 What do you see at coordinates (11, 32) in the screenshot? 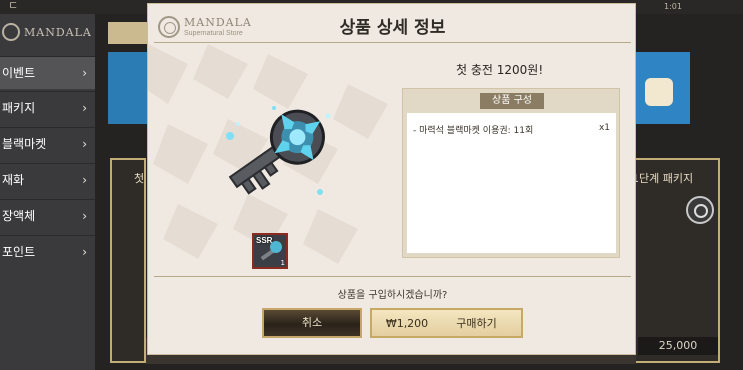
I see `mandala-logo-icon` at bounding box center [11, 32].